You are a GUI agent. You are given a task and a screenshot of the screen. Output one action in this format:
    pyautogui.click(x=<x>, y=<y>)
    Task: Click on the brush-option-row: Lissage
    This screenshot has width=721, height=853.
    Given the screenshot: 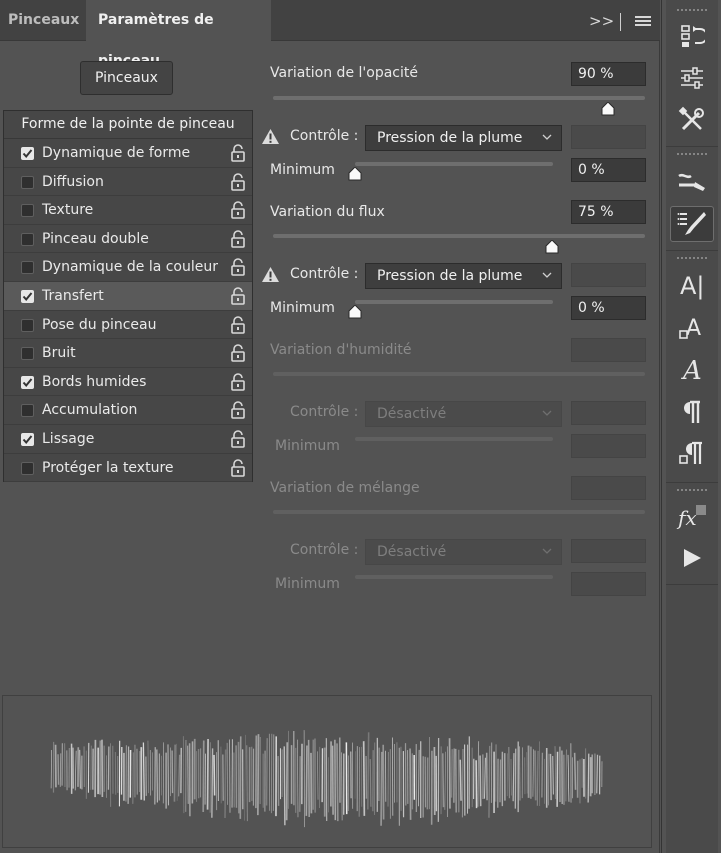 What is the action you would take?
    pyautogui.click(x=128, y=439)
    